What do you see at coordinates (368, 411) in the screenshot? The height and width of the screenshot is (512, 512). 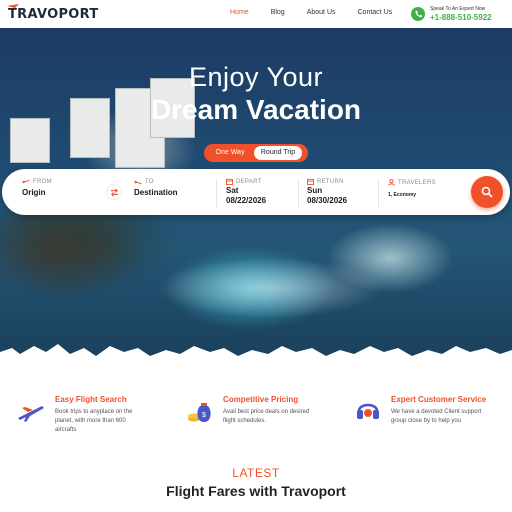 I see `headset-icon` at bounding box center [368, 411].